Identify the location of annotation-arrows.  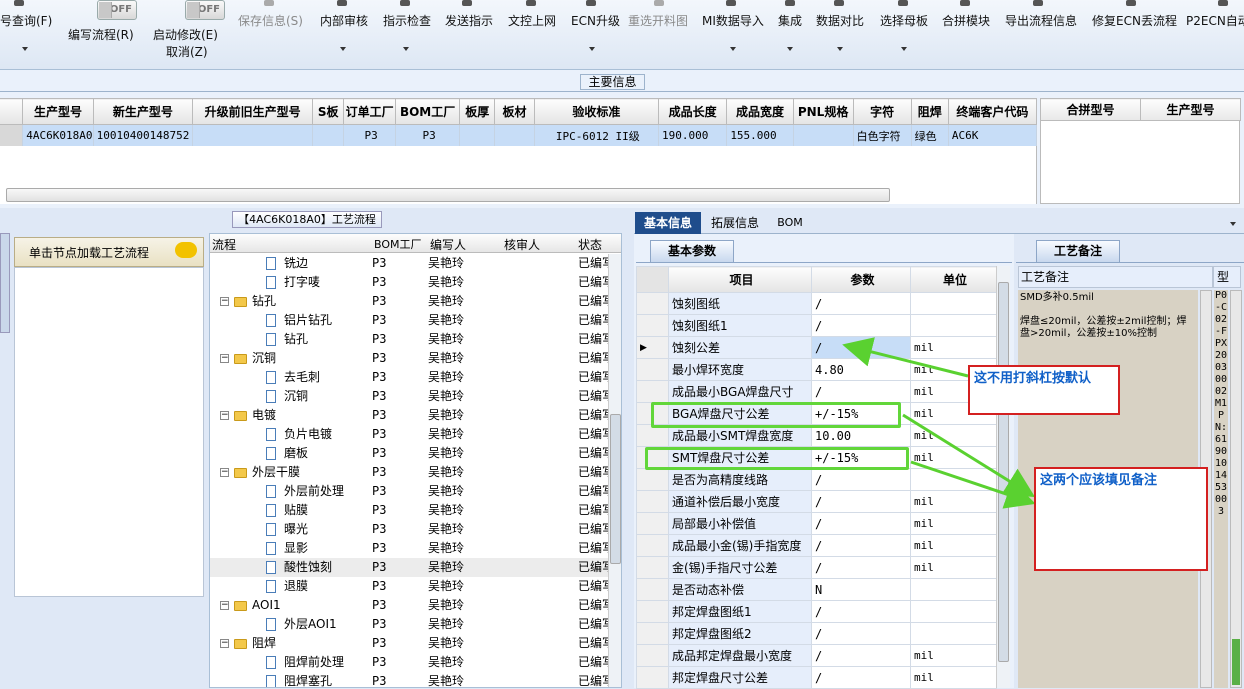
(939, 423).